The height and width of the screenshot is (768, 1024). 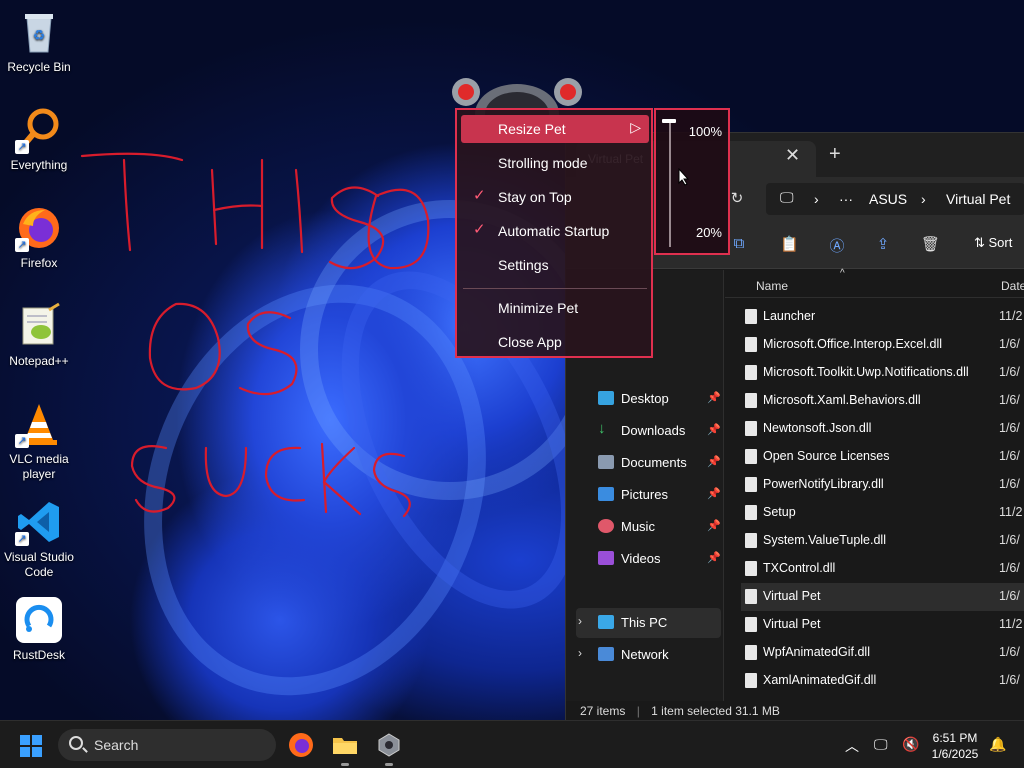 I want to click on recycle-bin-icon: ♻, so click(x=39, y=32).